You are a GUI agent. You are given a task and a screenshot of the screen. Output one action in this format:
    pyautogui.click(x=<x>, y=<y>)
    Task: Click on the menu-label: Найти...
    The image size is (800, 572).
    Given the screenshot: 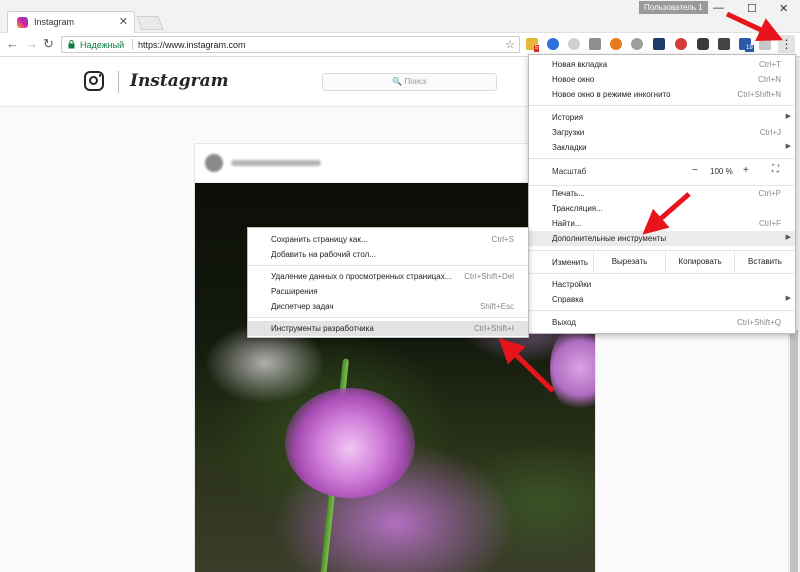 What is the action you would take?
    pyautogui.click(x=567, y=223)
    